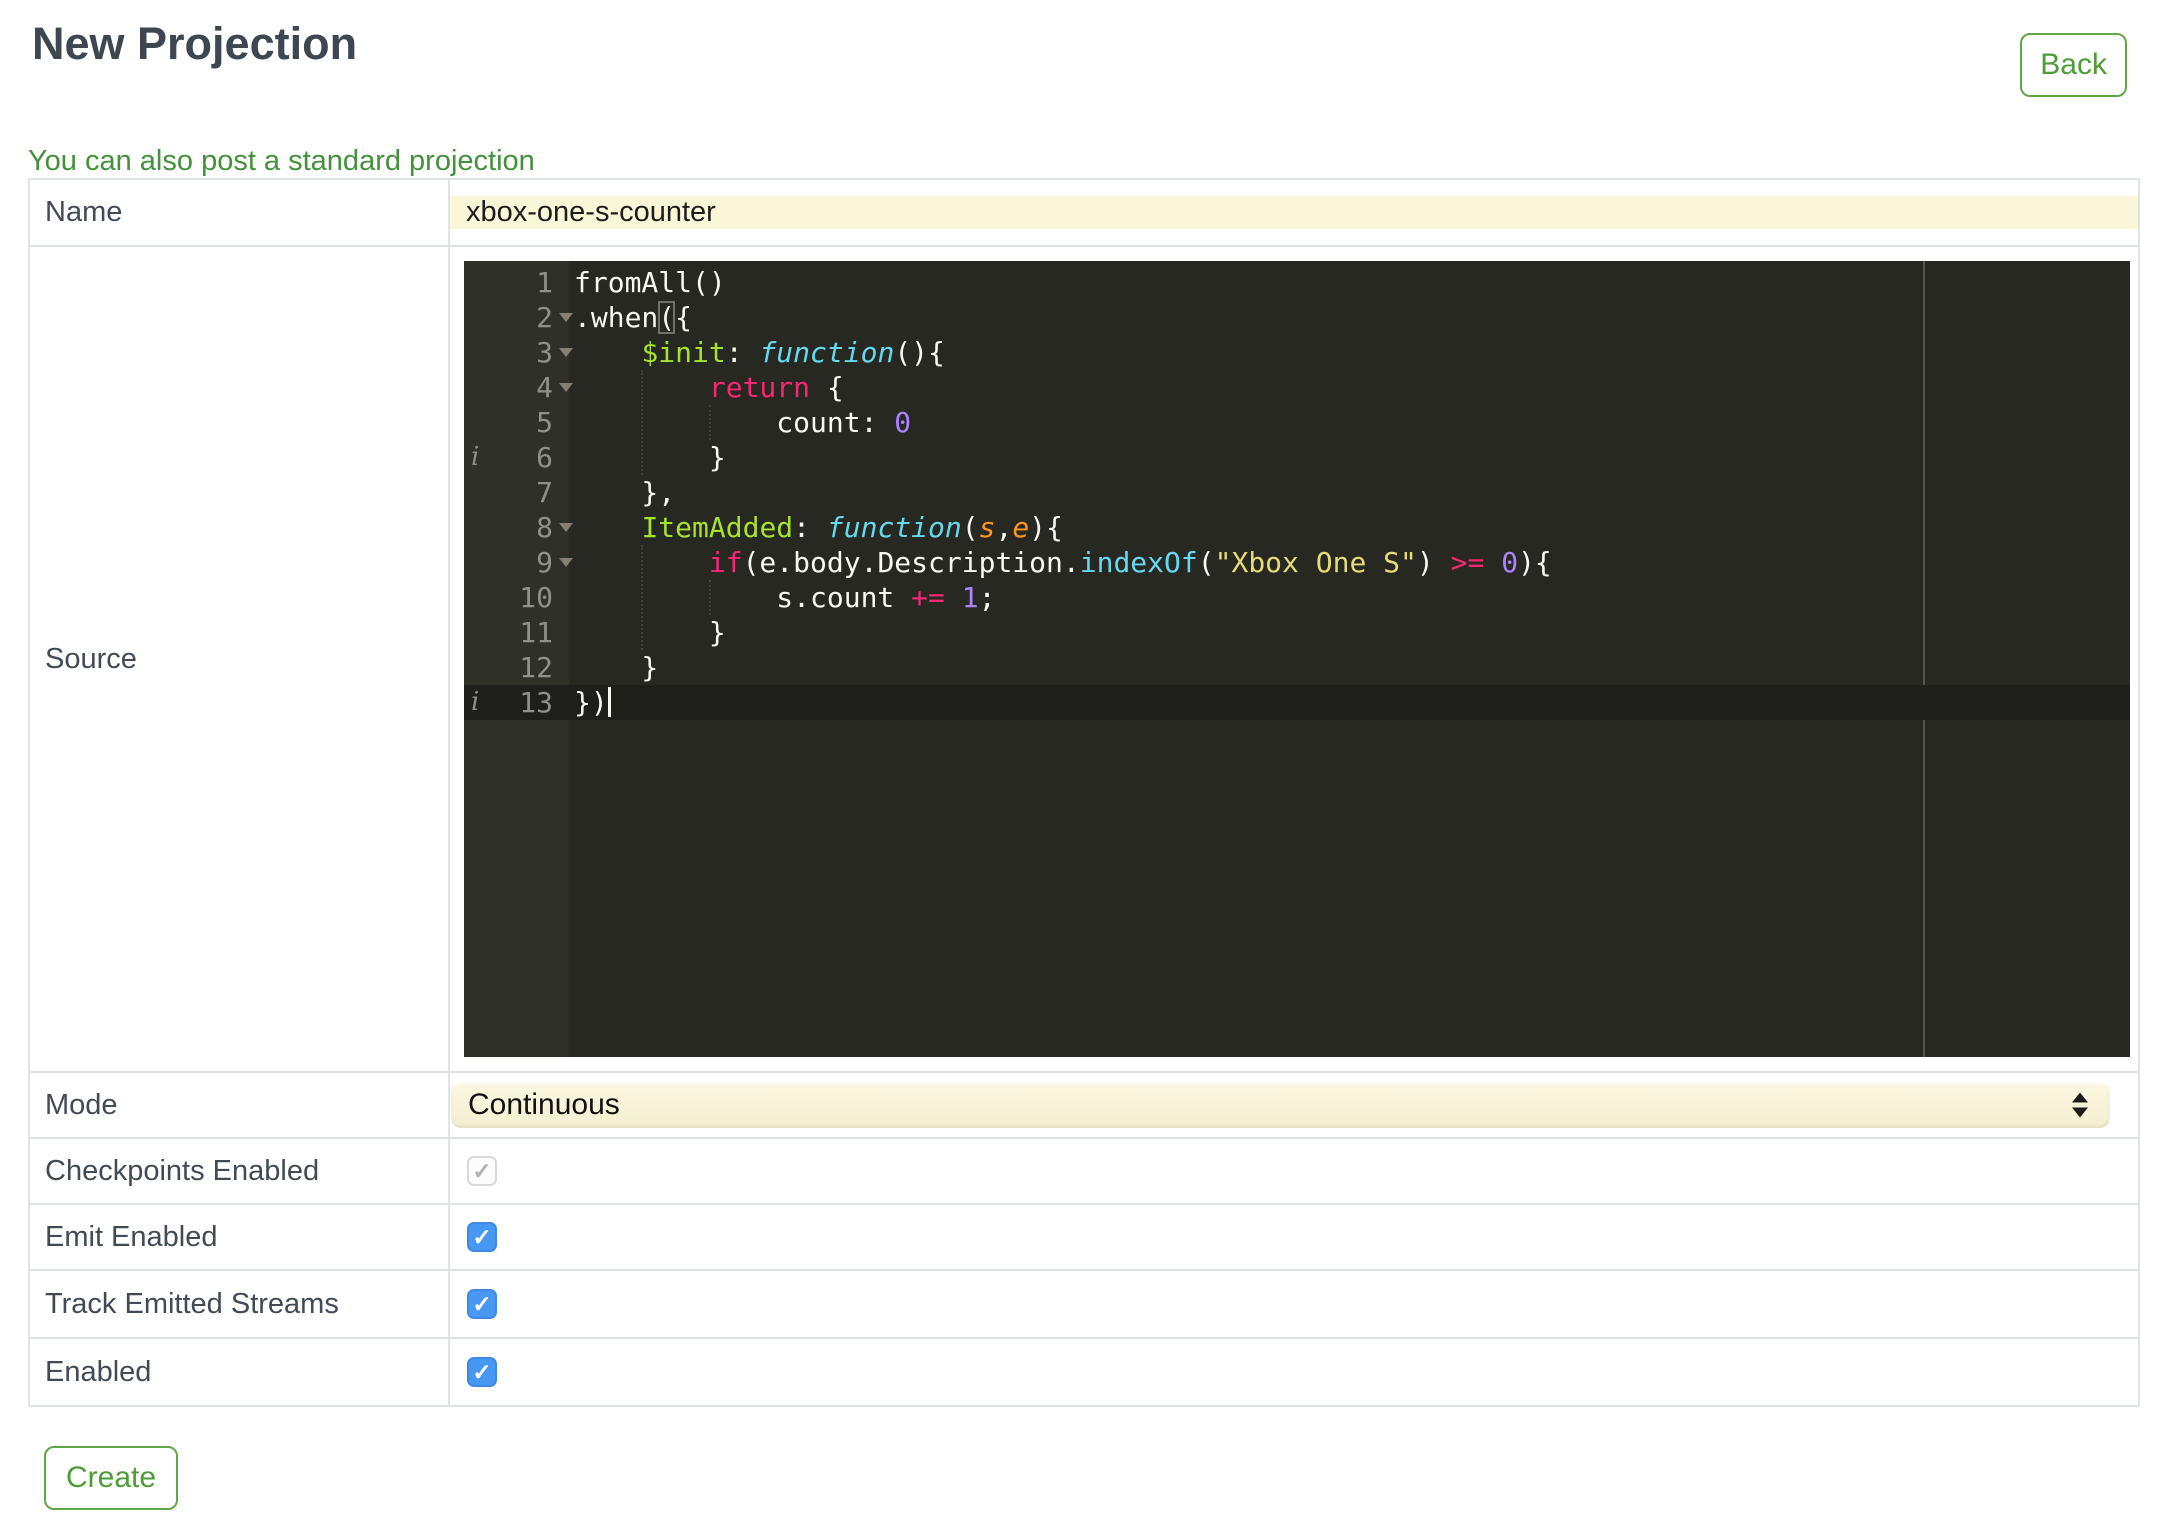 This screenshot has height=1513, width=2166. Describe the element at coordinates (544, 562) in the screenshot. I see `line-number: 9` at that location.